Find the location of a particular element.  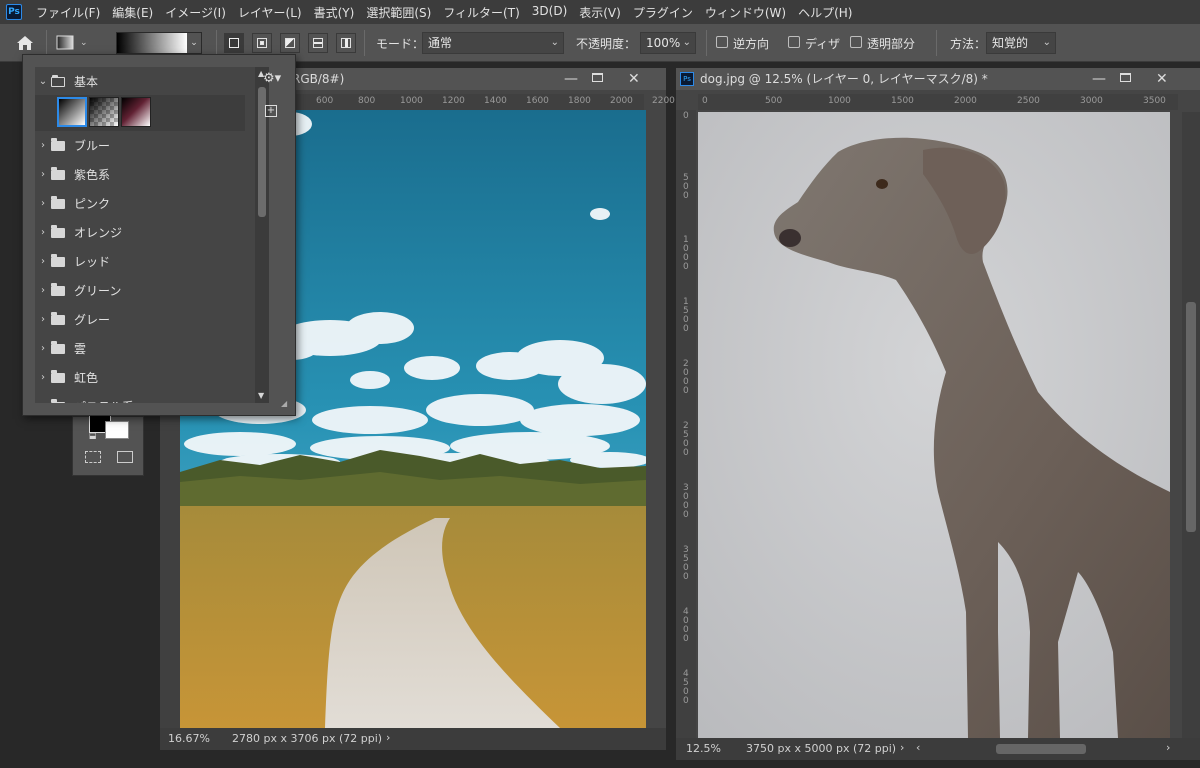

quick-mask-icon is located at coordinates (93, 457).